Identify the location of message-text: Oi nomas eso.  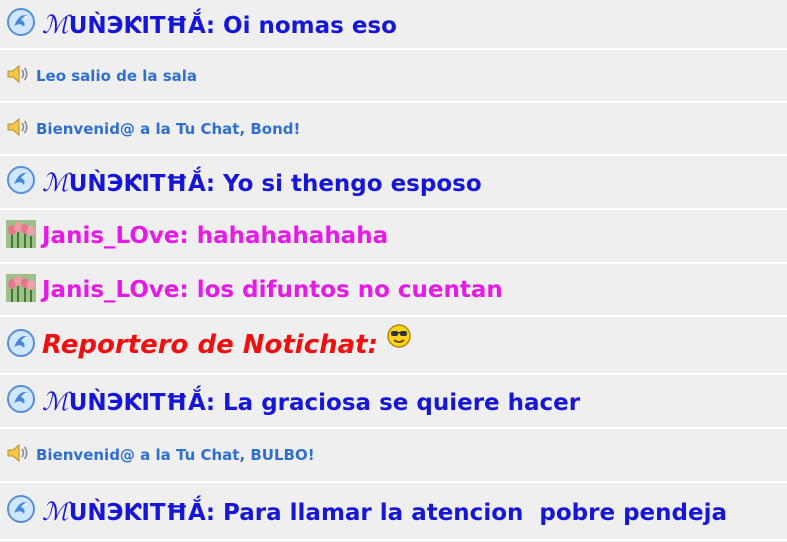
(310, 25).